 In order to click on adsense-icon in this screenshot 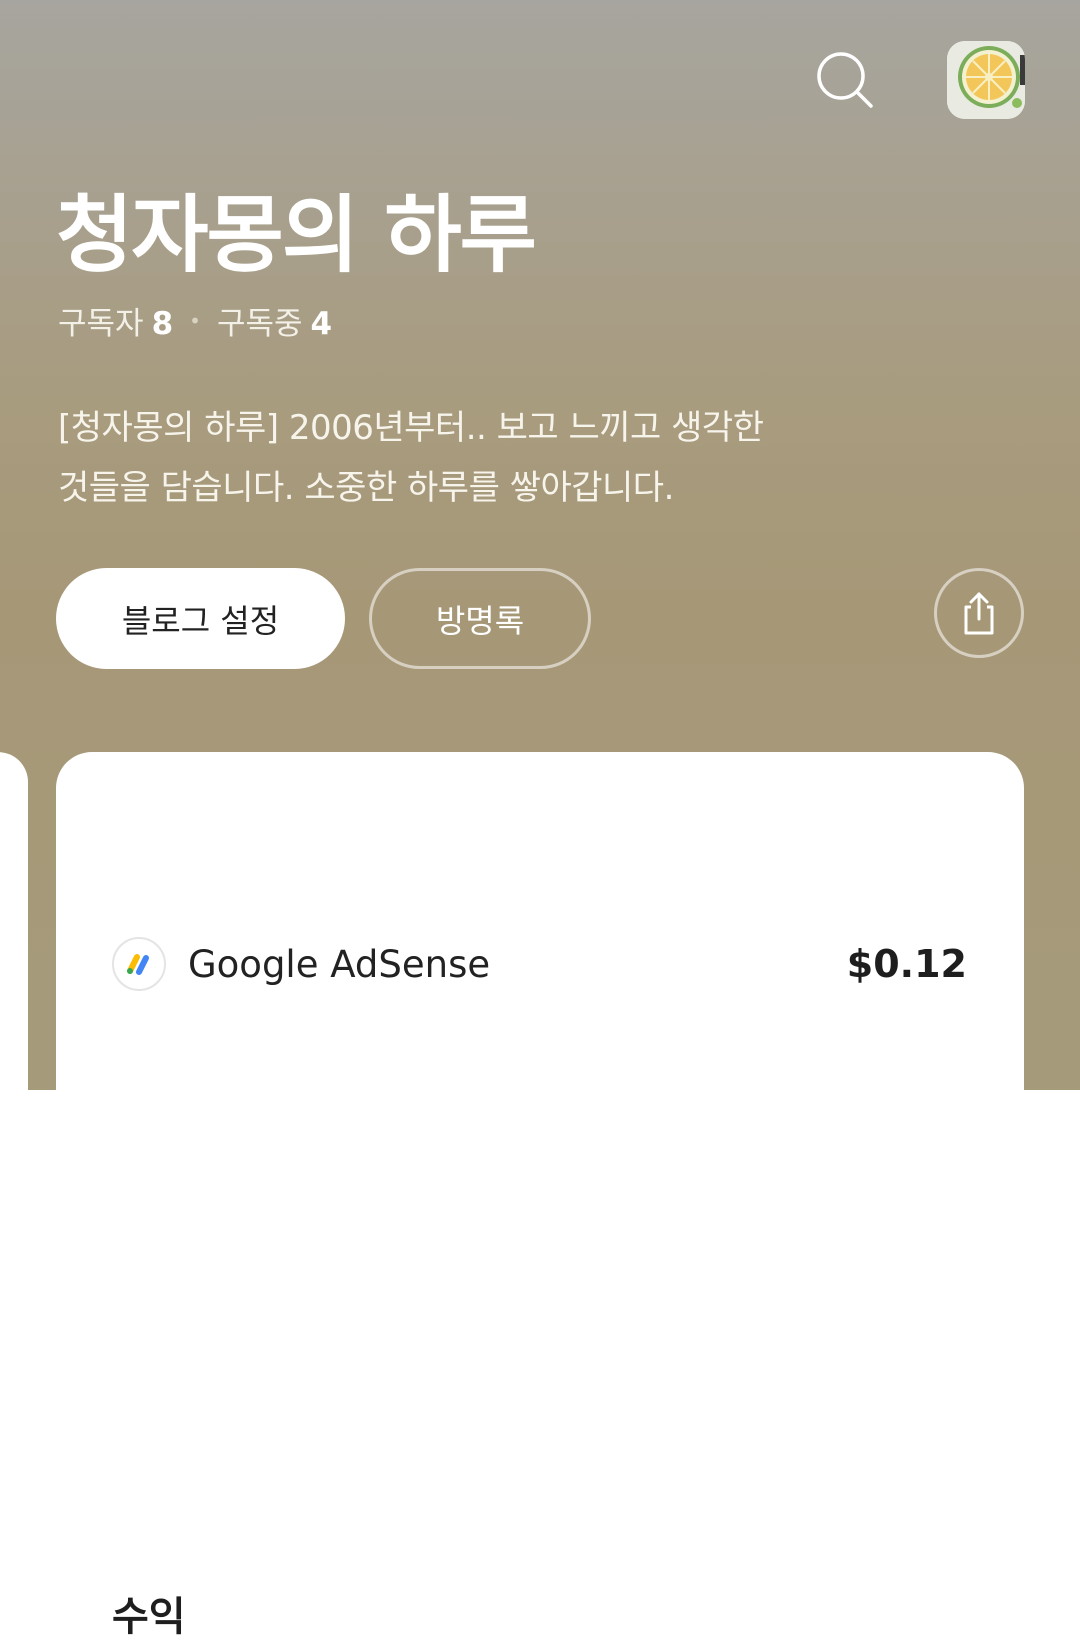, I will do `click(139, 964)`.